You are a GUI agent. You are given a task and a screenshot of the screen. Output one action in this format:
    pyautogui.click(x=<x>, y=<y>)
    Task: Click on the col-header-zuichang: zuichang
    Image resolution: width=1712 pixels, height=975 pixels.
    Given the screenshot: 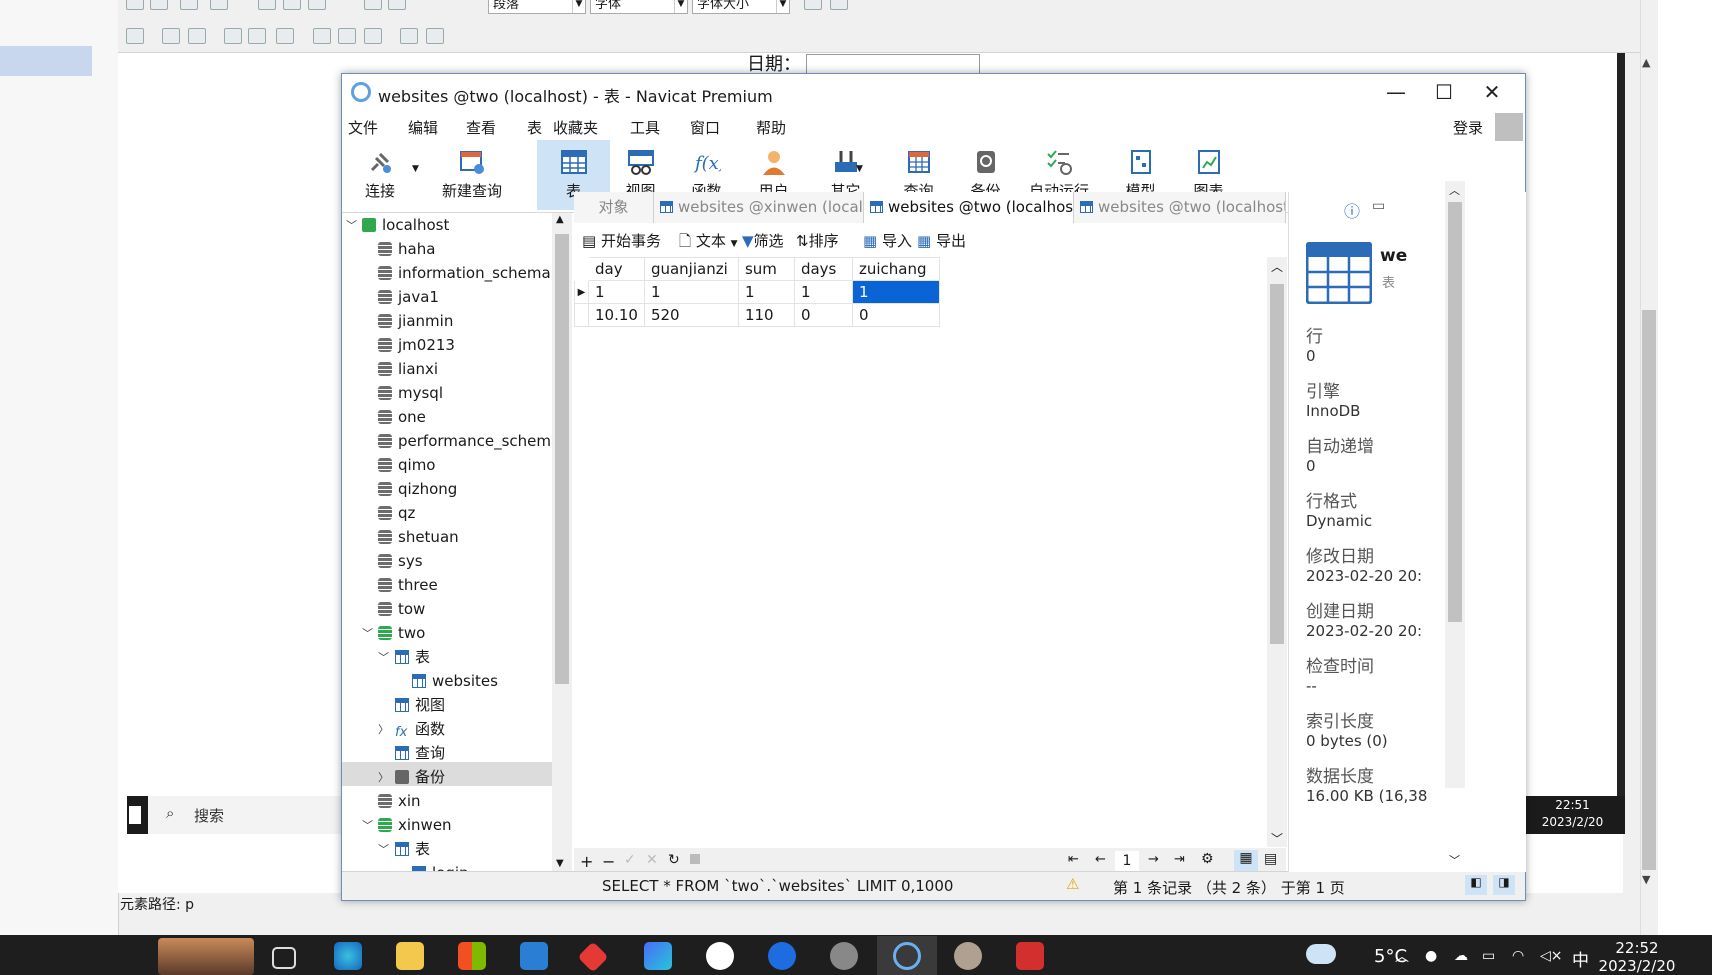 What is the action you would take?
    pyautogui.click(x=895, y=269)
    